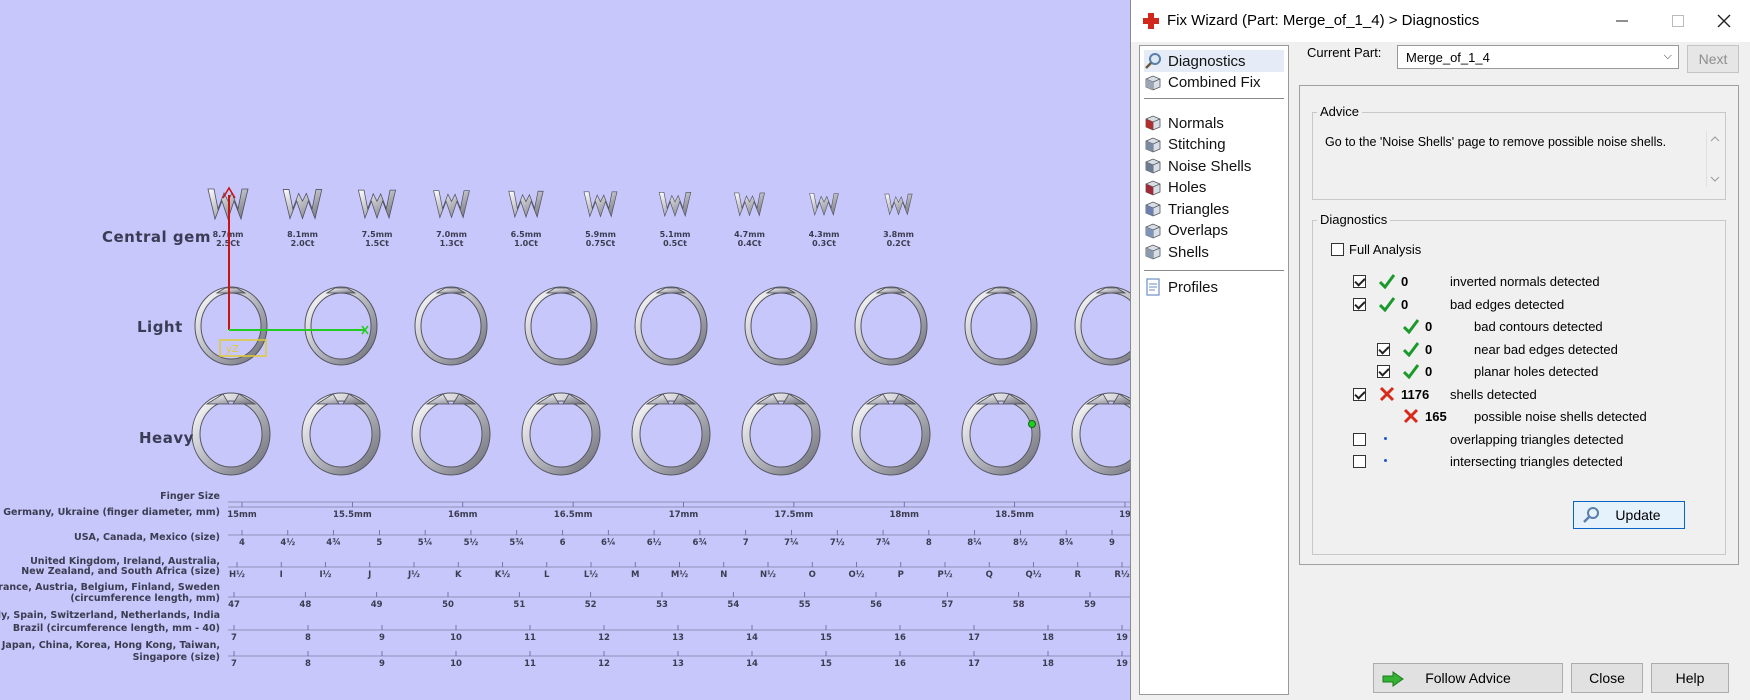 Image resolution: width=1750 pixels, height=700 pixels. What do you see at coordinates (608, 542) in the screenshot?
I see `usa-scale-tick-label: 6¼` at bounding box center [608, 542].